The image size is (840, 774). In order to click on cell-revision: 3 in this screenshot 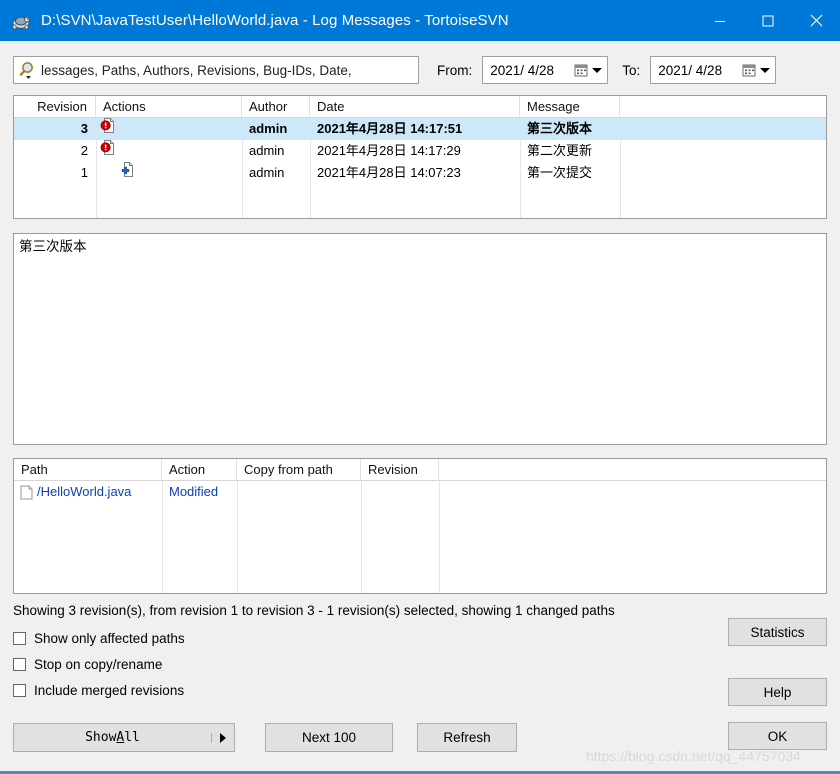, I will do `click(84, 128)`.